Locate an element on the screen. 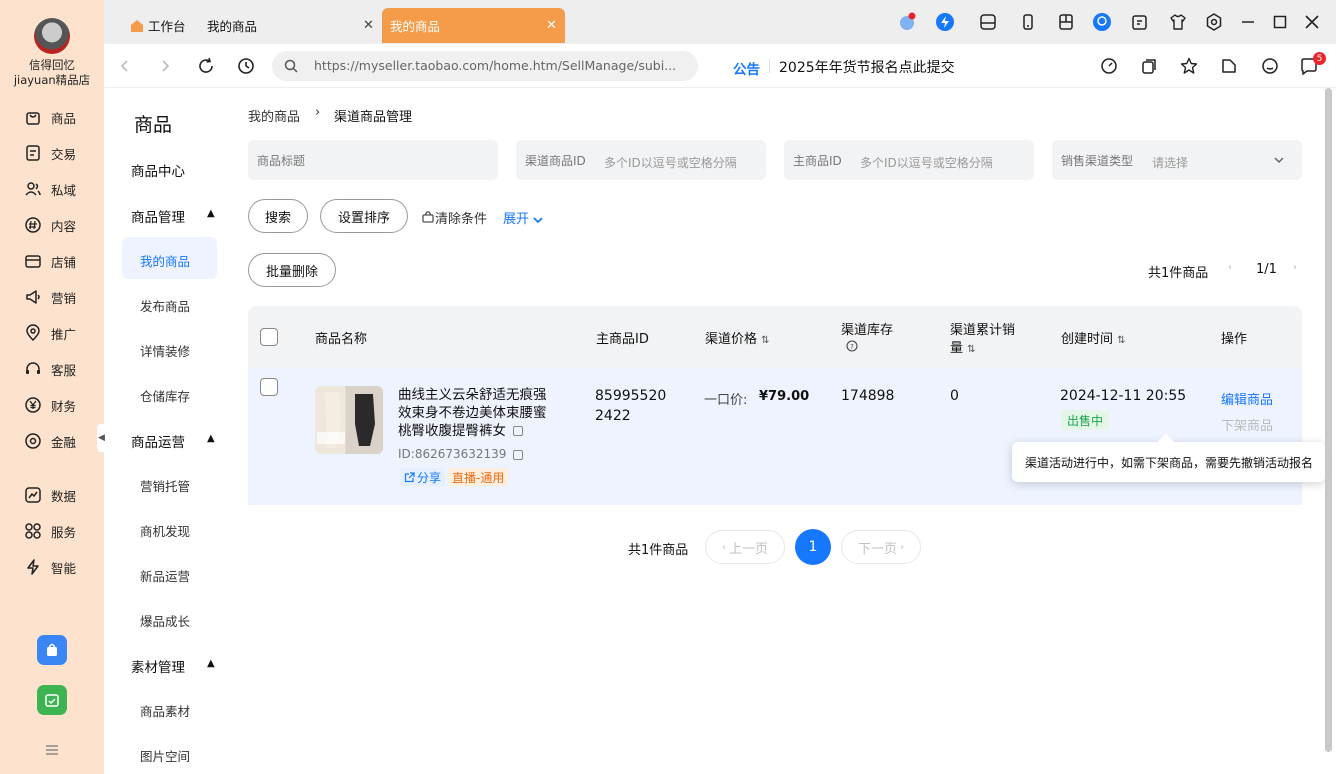 The image size is (1336, 774). tab-my-products: 我的商品 is located at coordinates (232, 25).